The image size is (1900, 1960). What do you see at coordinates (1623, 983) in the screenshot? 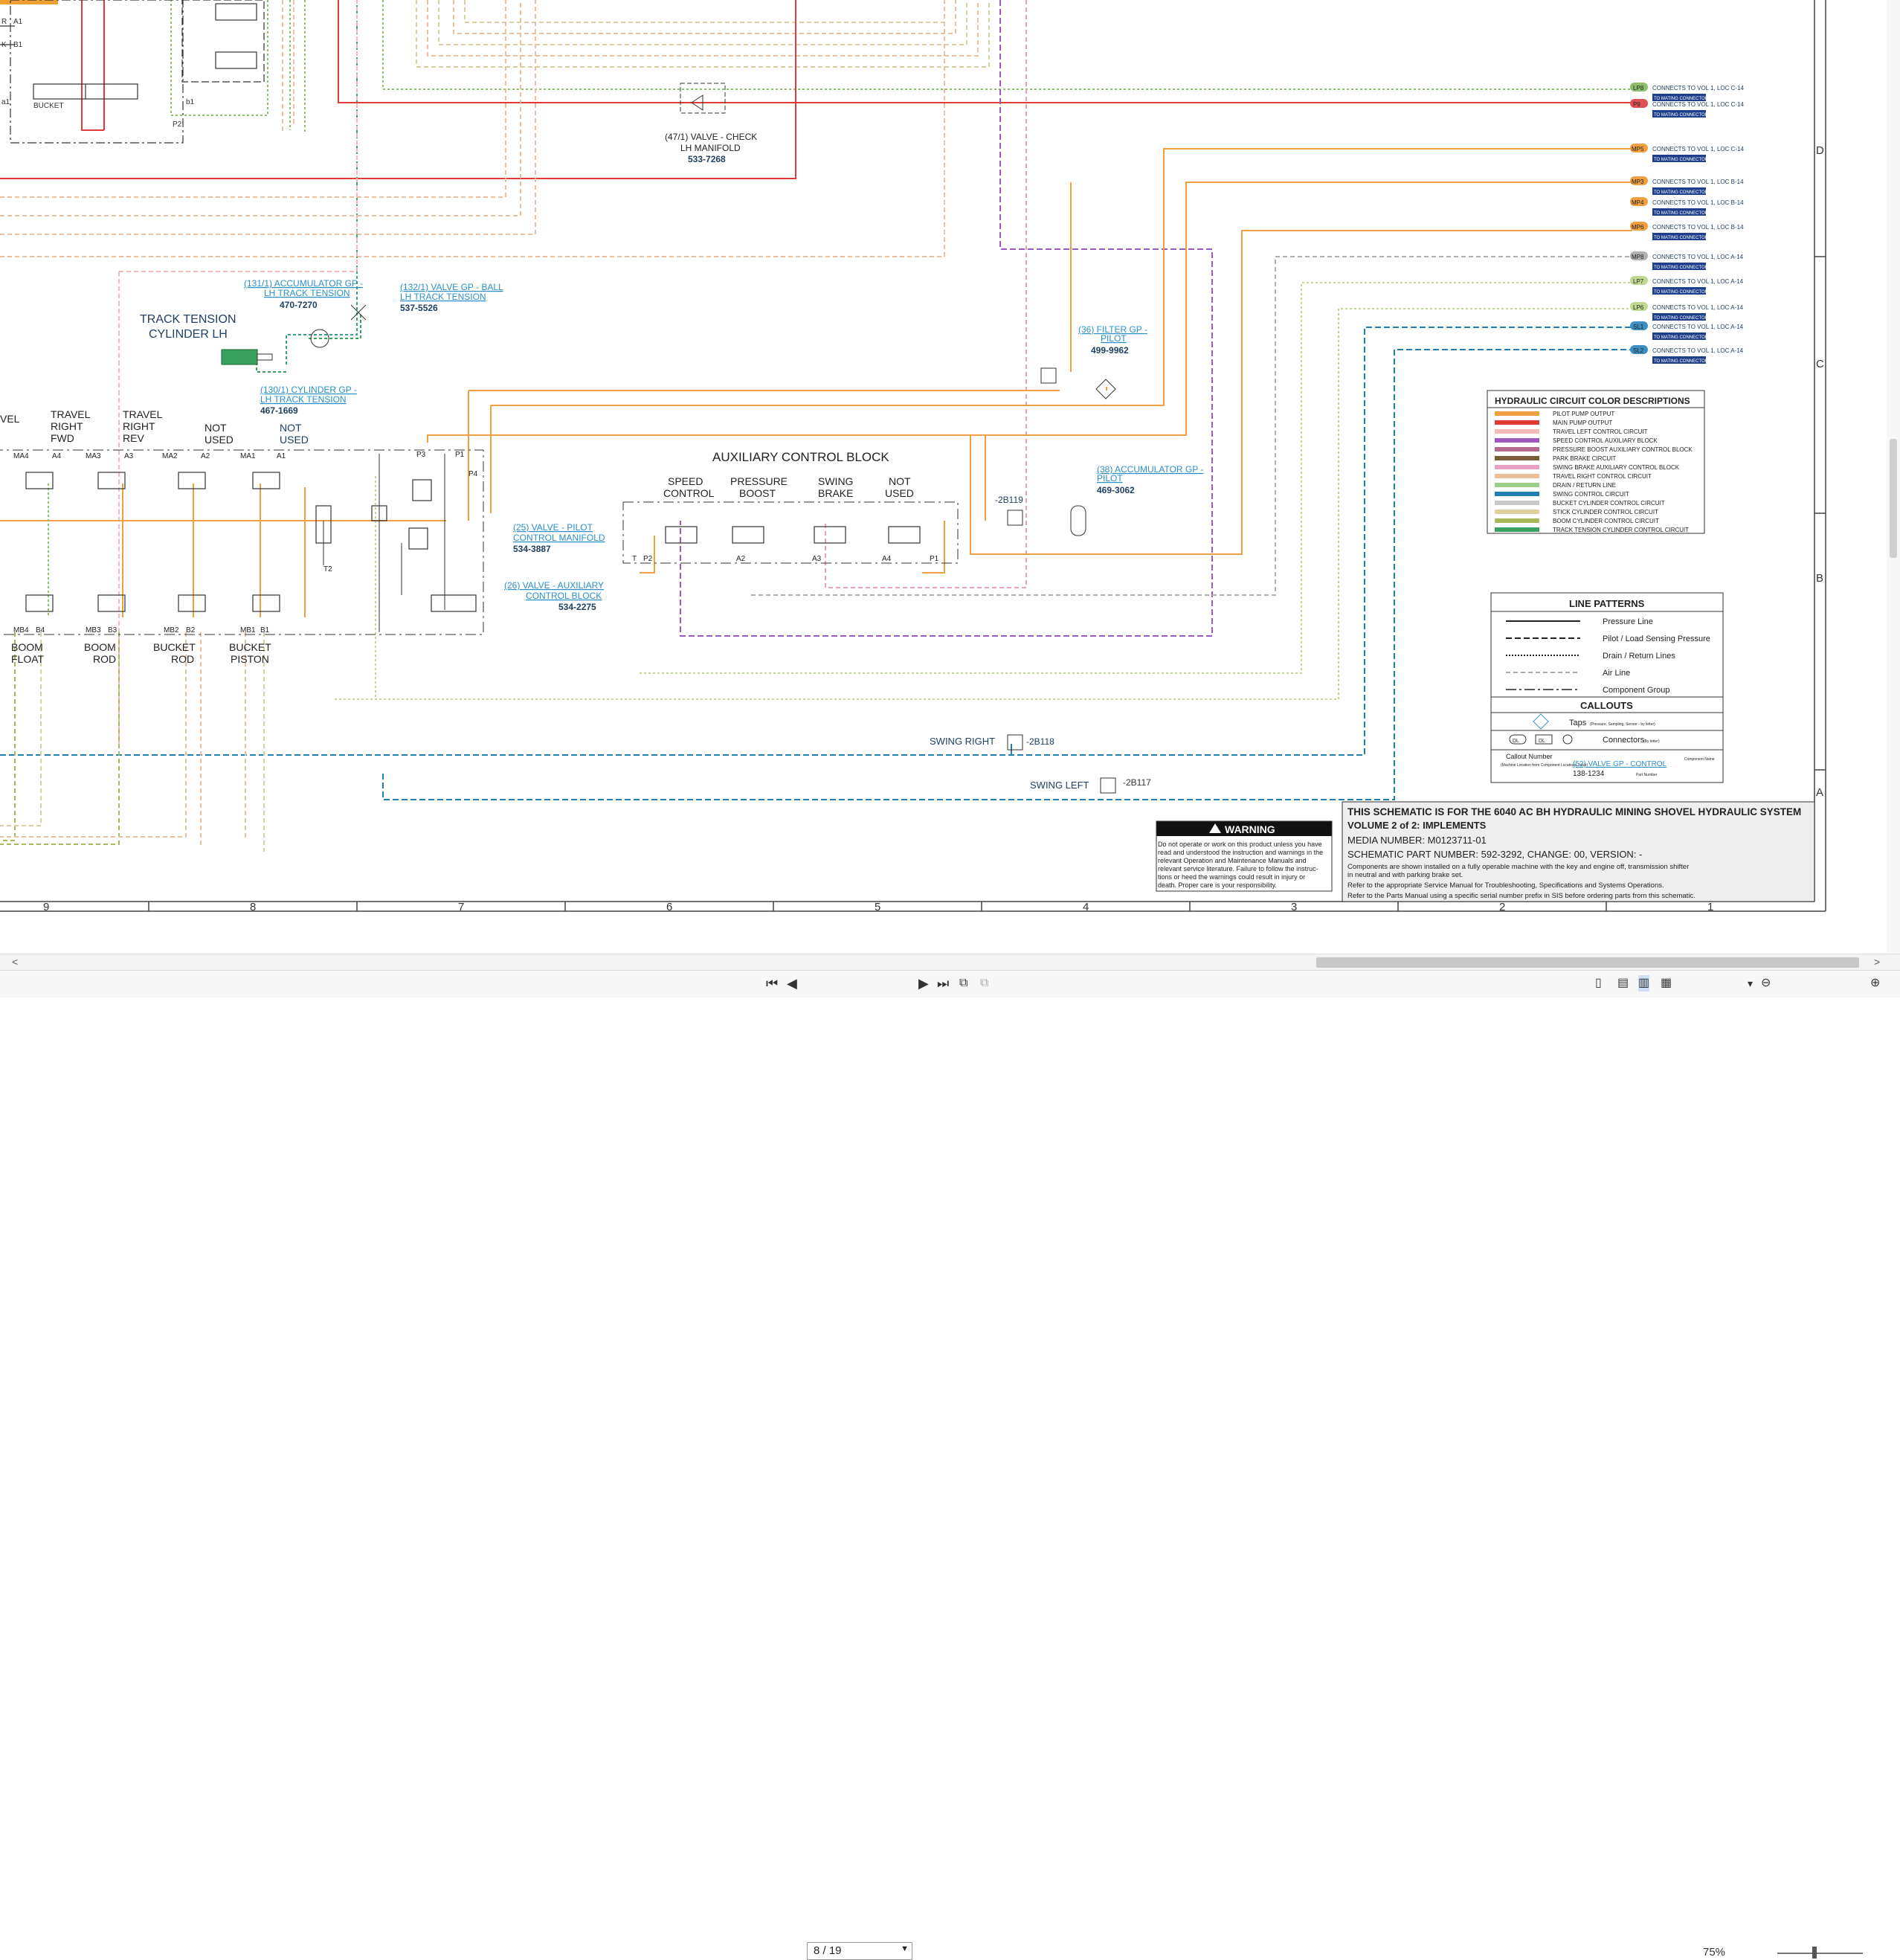
I see `continuous-page-icon: ▤` at bounding box center [1623, 983].